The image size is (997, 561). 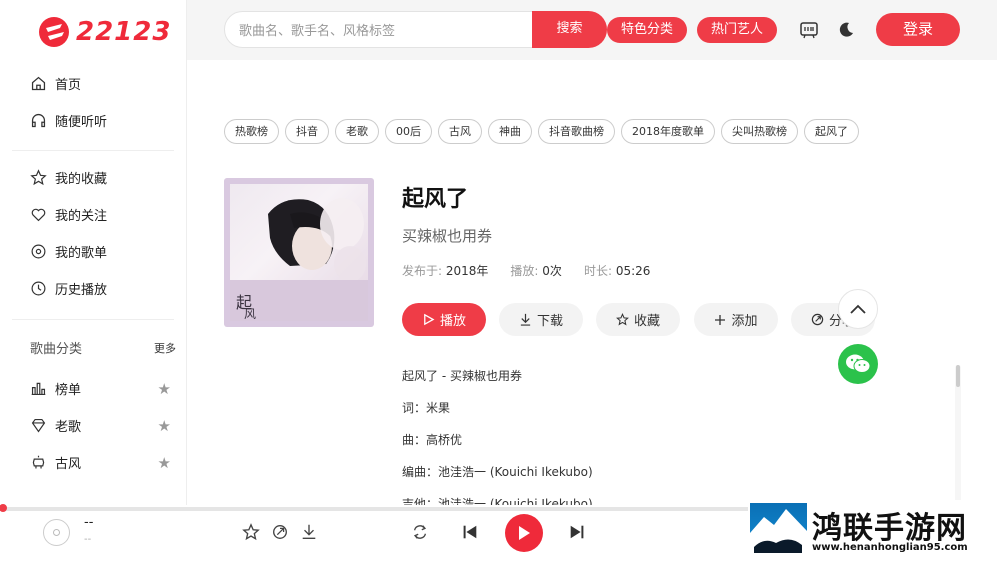 I want to click on category-item-label: 榜单, so click(x=68, y=390).